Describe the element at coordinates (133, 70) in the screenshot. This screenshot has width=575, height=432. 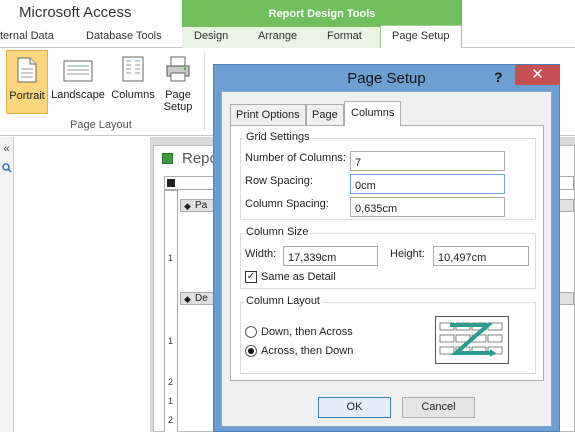
I see `columns-icon` at that location.